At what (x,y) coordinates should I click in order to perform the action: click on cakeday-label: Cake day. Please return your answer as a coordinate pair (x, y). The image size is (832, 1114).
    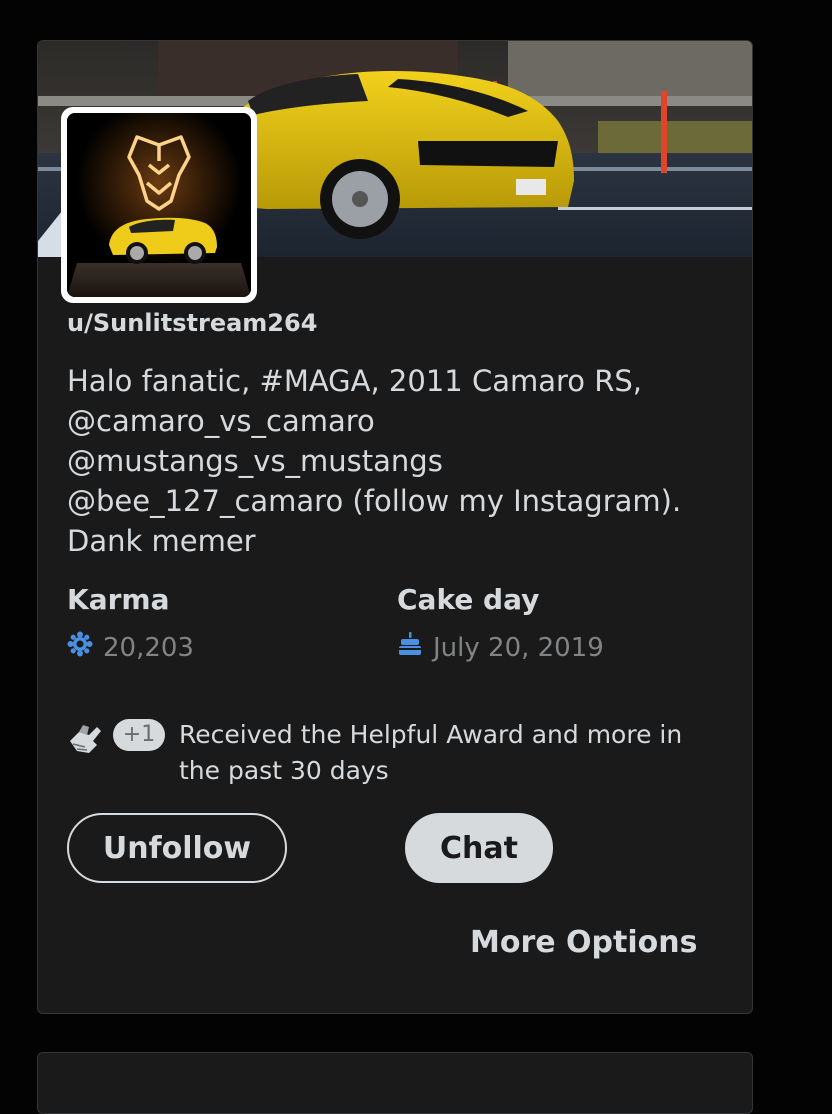
    Looking at the image, I should click on (468, 599).